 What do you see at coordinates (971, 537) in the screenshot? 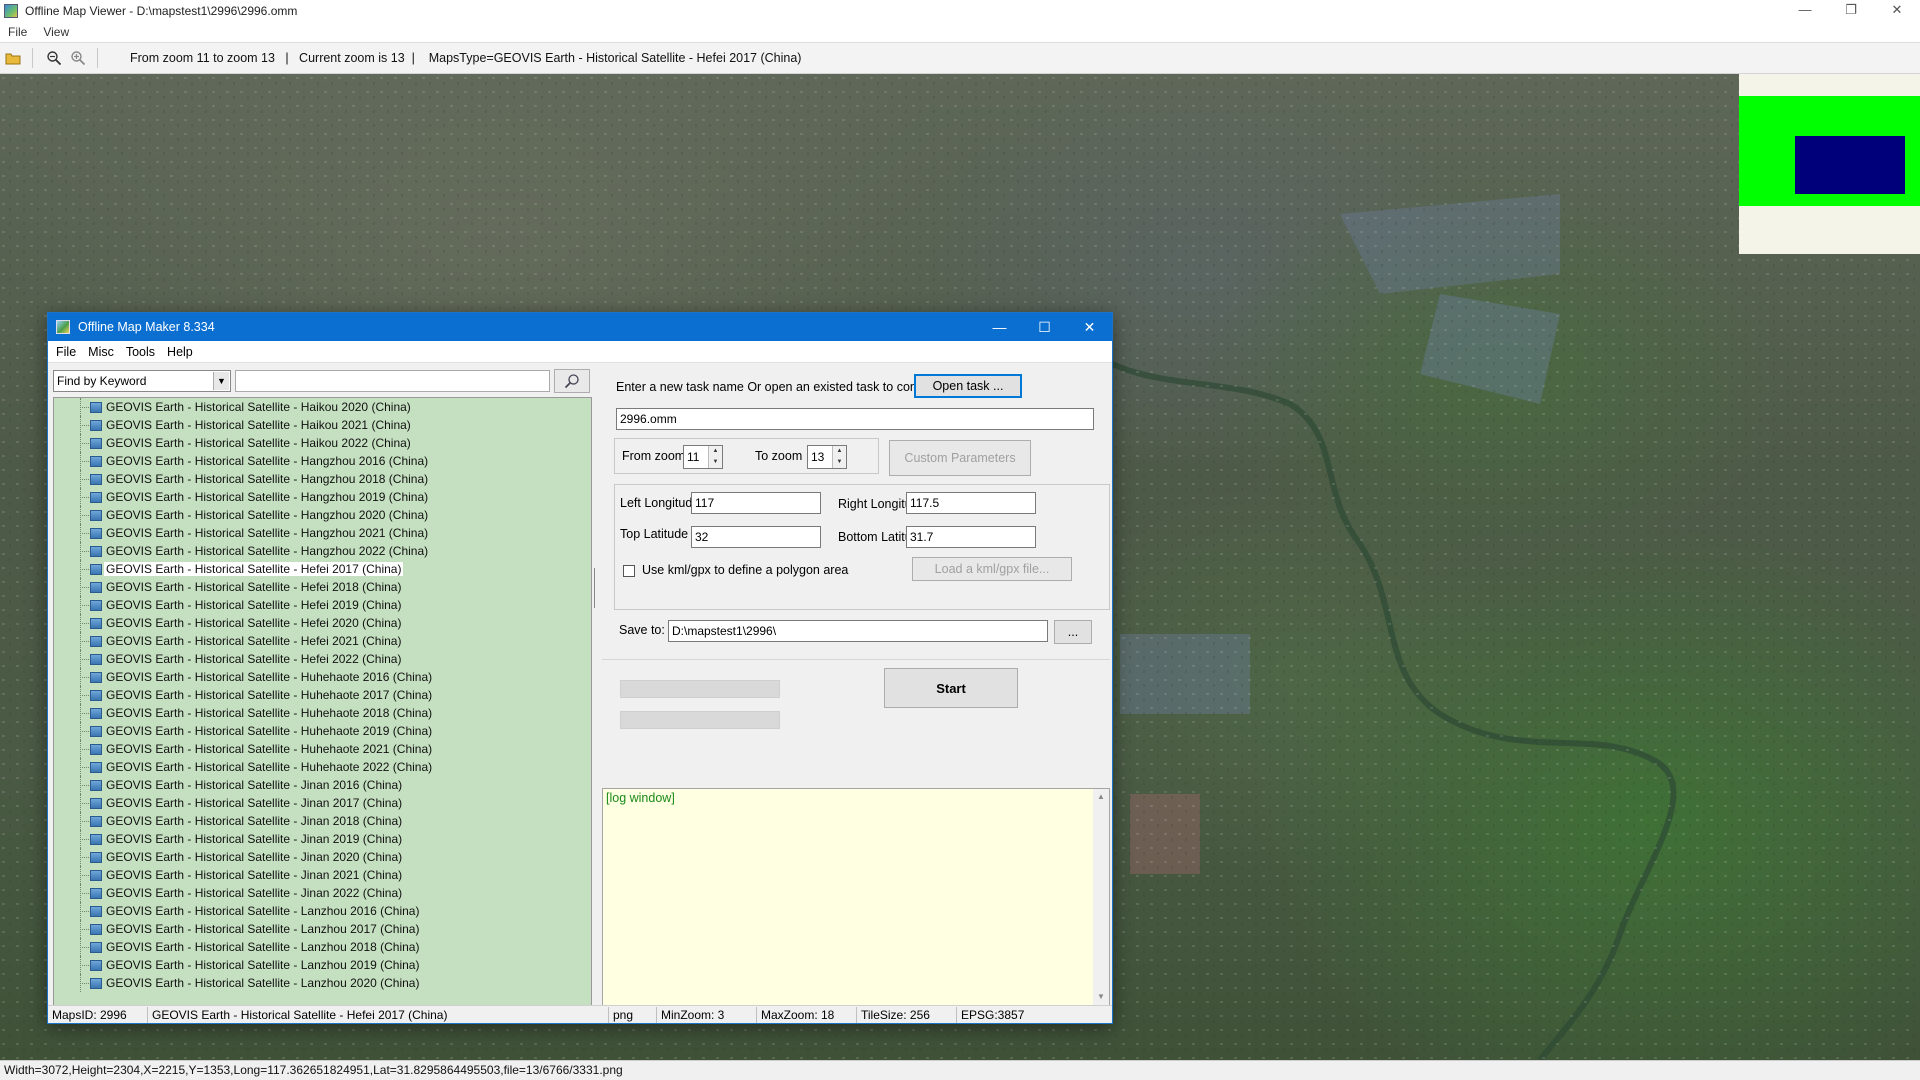
I see `bottom-latitude-input` at bounding box center [971, 537].